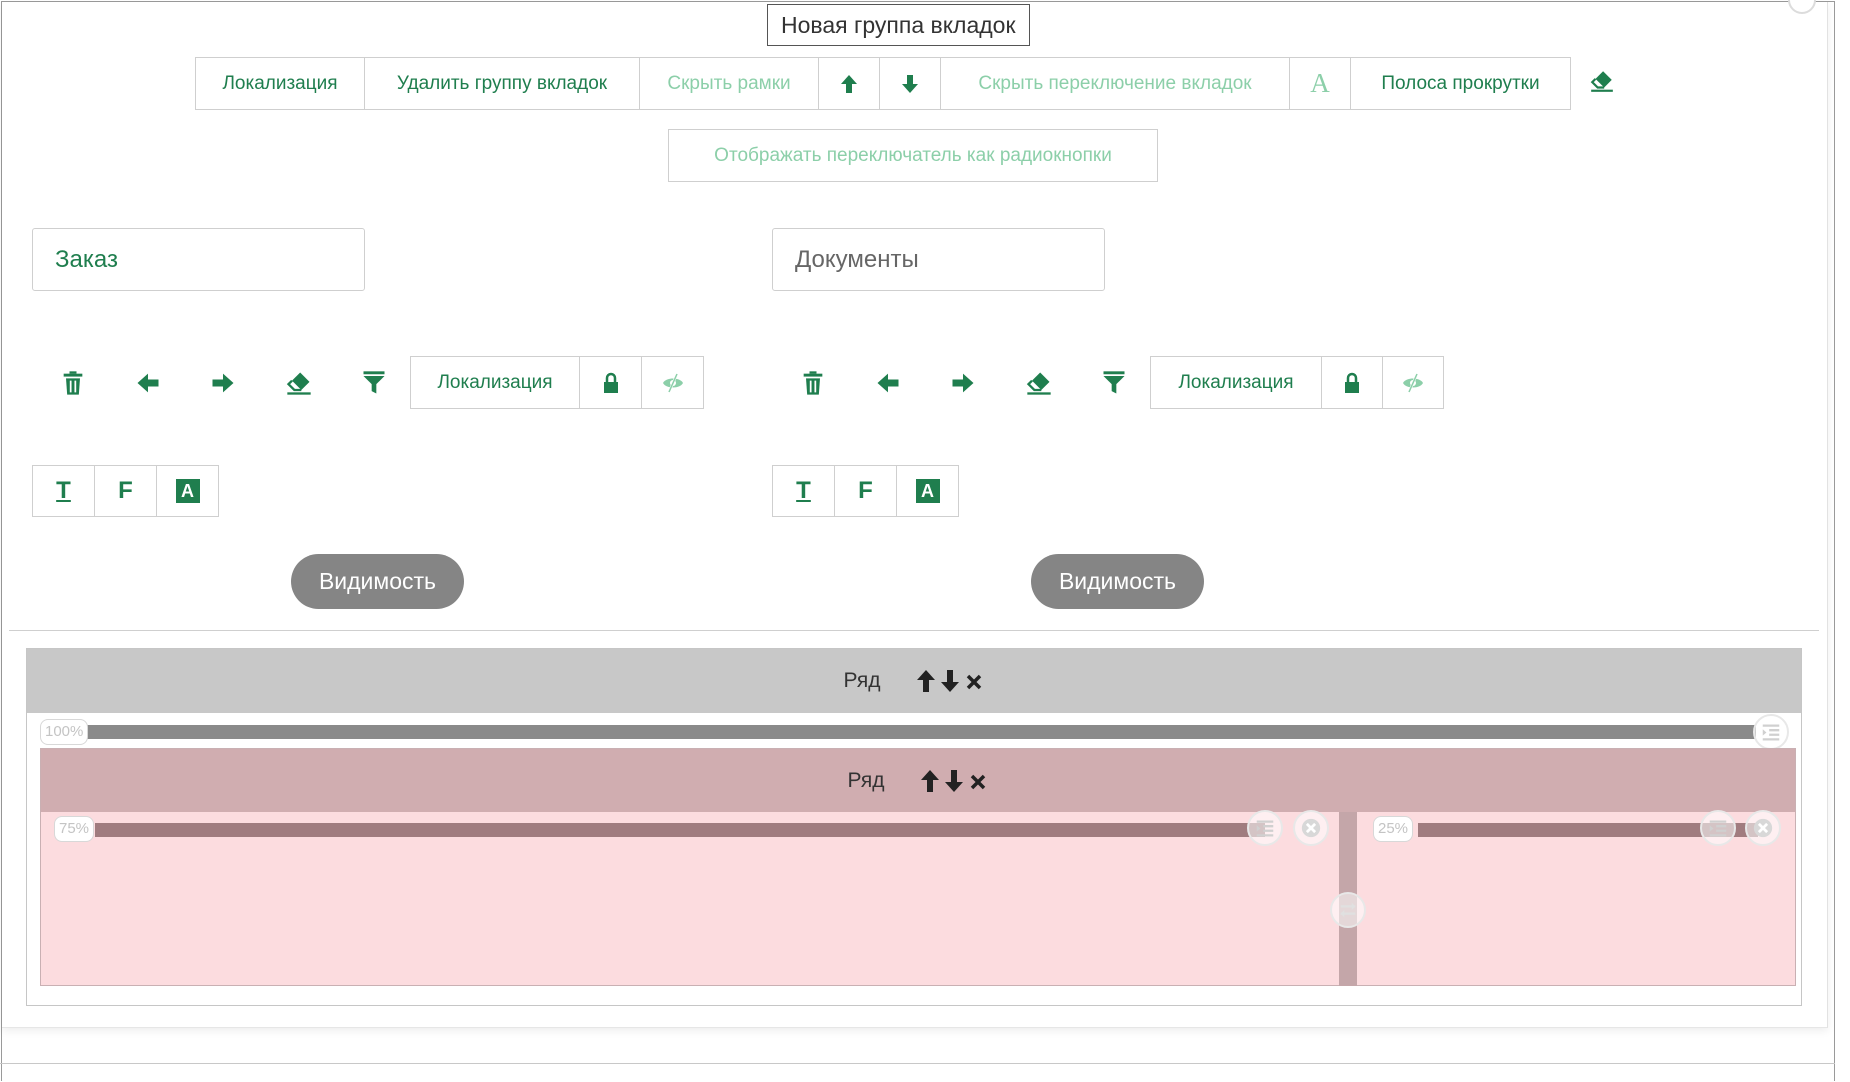 The image size is (1850, 1082). What do you see at coordinates (914, 681) in the screenshot?
I see `outer-row-header: Ряд` at bounding box center [914, 681].